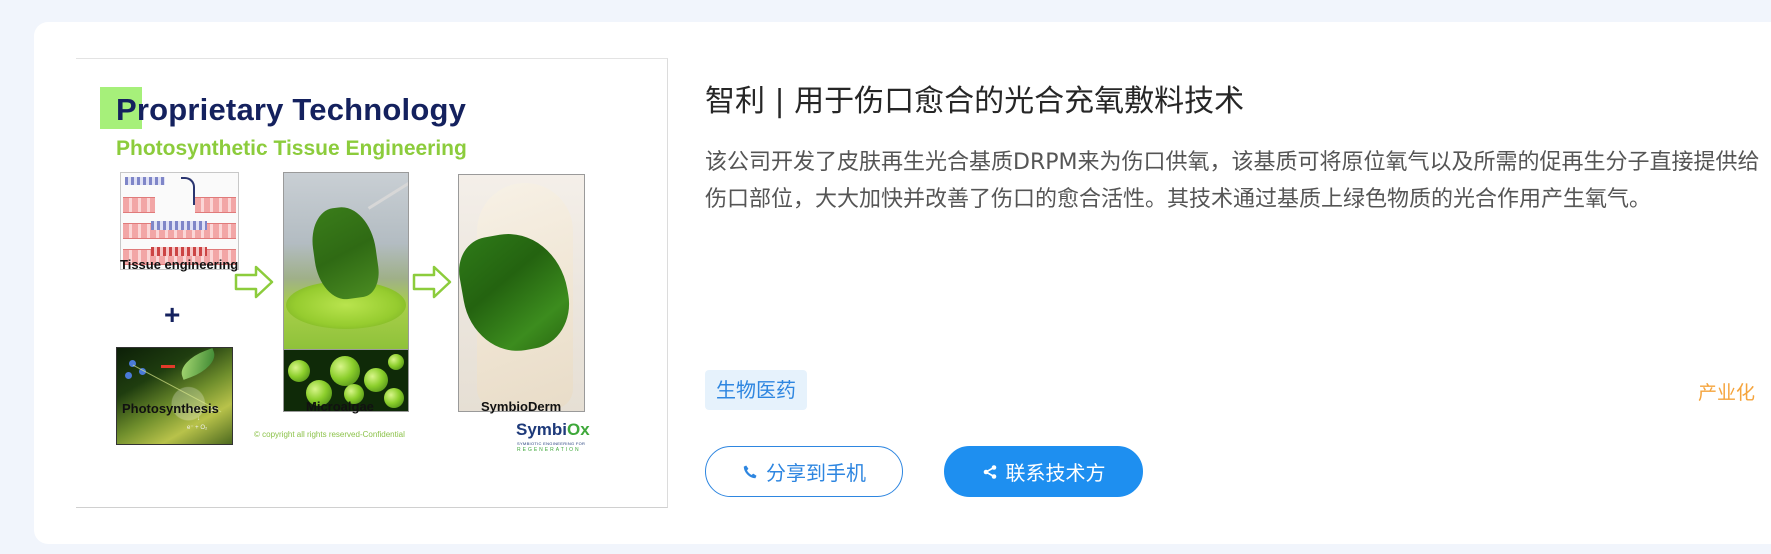 The image size is (1771, 554). I want to click on petri-dish-photo, so click(346, 261).